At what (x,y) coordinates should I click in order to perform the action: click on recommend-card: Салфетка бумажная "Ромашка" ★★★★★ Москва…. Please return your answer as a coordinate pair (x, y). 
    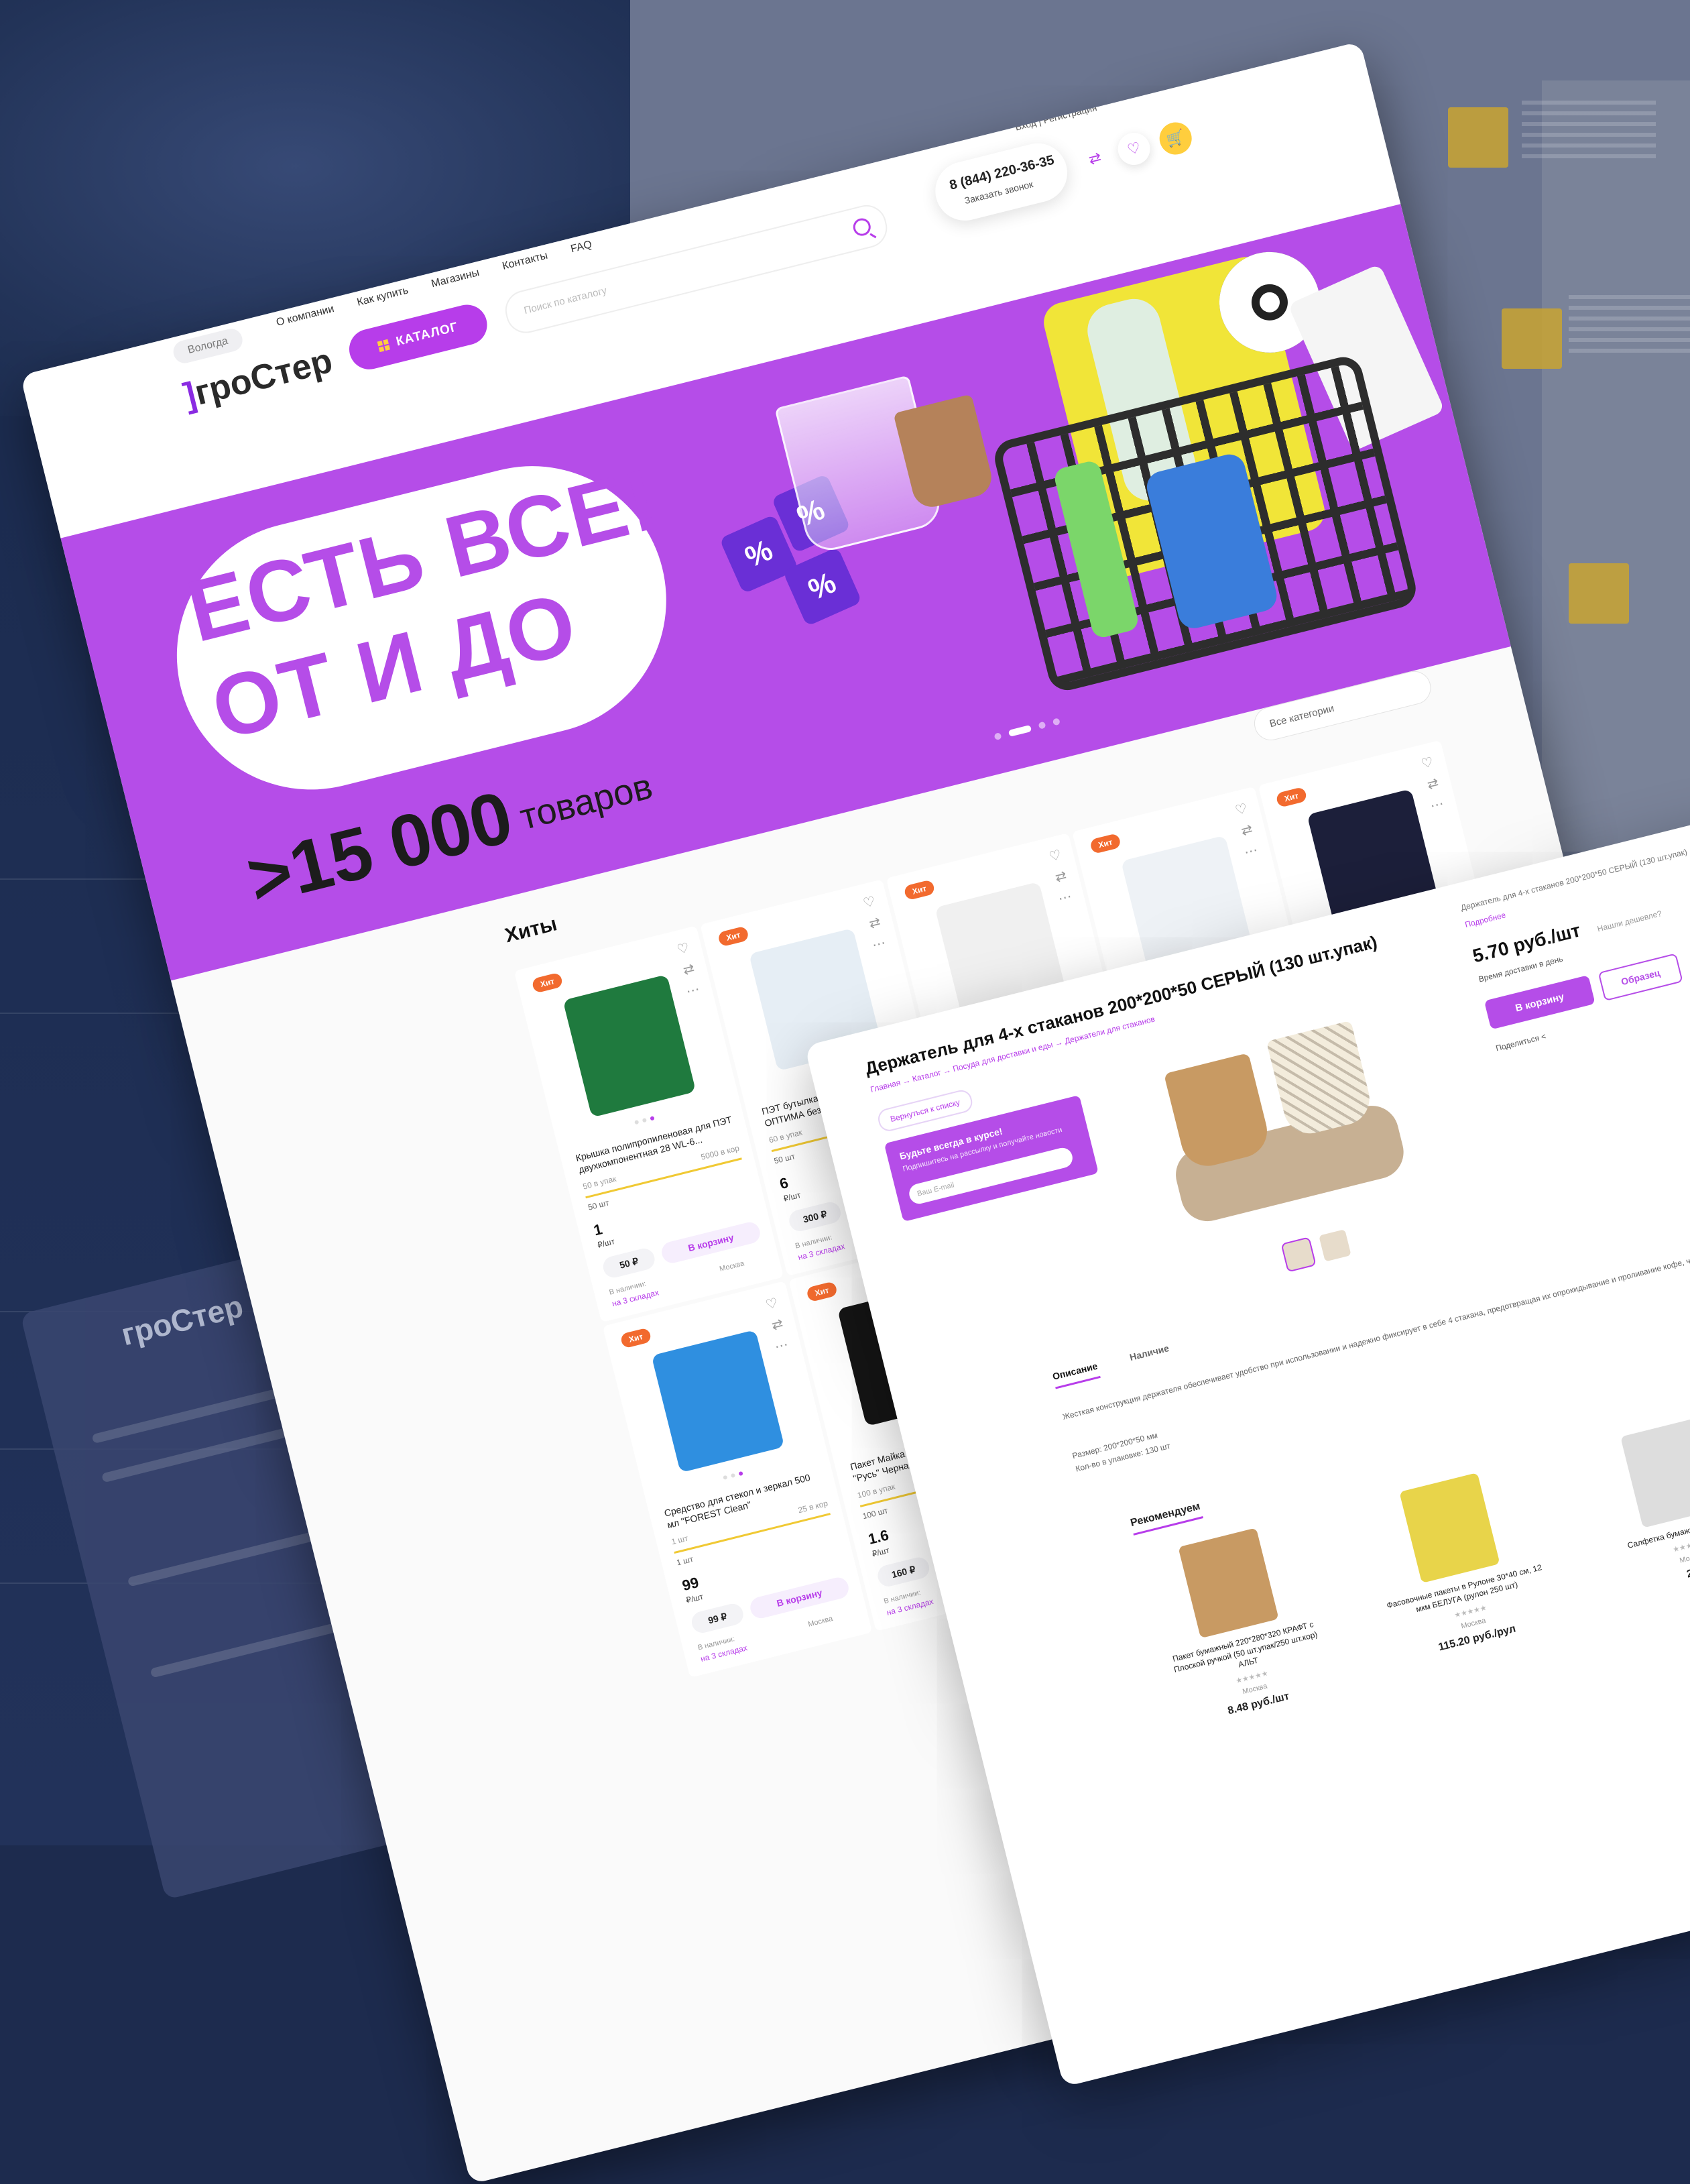
    Looking at the image, I should click on (1635, 1502).